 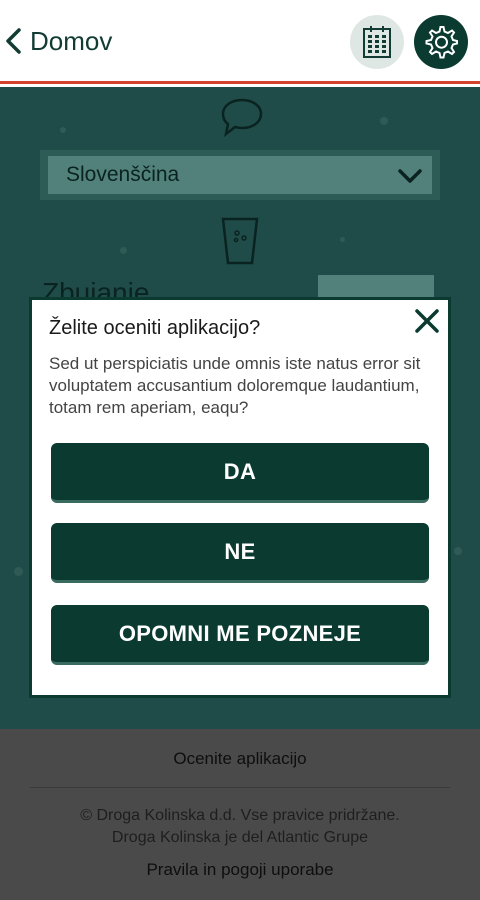 I want to click on language-select: Slovenščina, so click(x=240, y=175).